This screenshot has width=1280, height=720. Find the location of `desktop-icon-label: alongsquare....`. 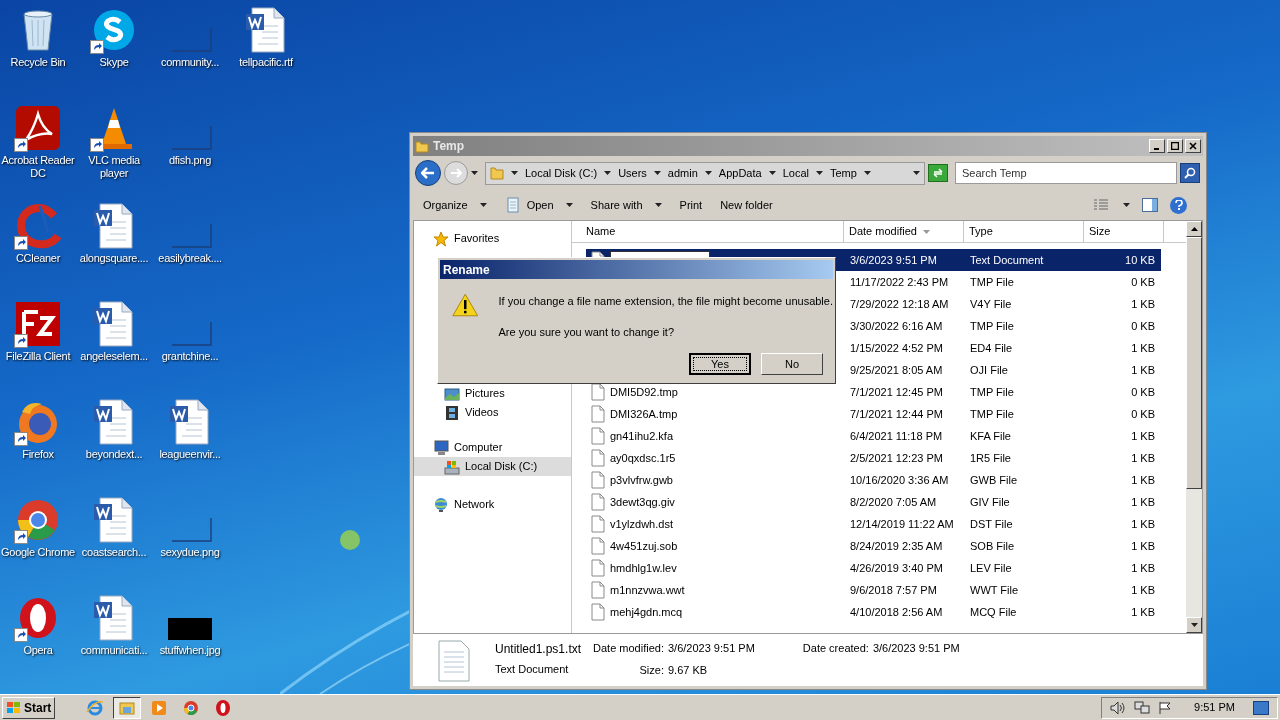

desktop-icon-label: alongsquare.... is located at coordinates (114, 258).